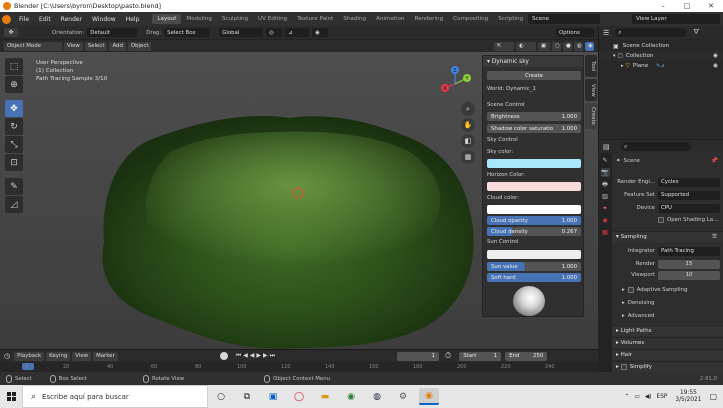  I want to click on shadow-saturation-field: Shadow color saturatio 1.000, so click(534, 128).